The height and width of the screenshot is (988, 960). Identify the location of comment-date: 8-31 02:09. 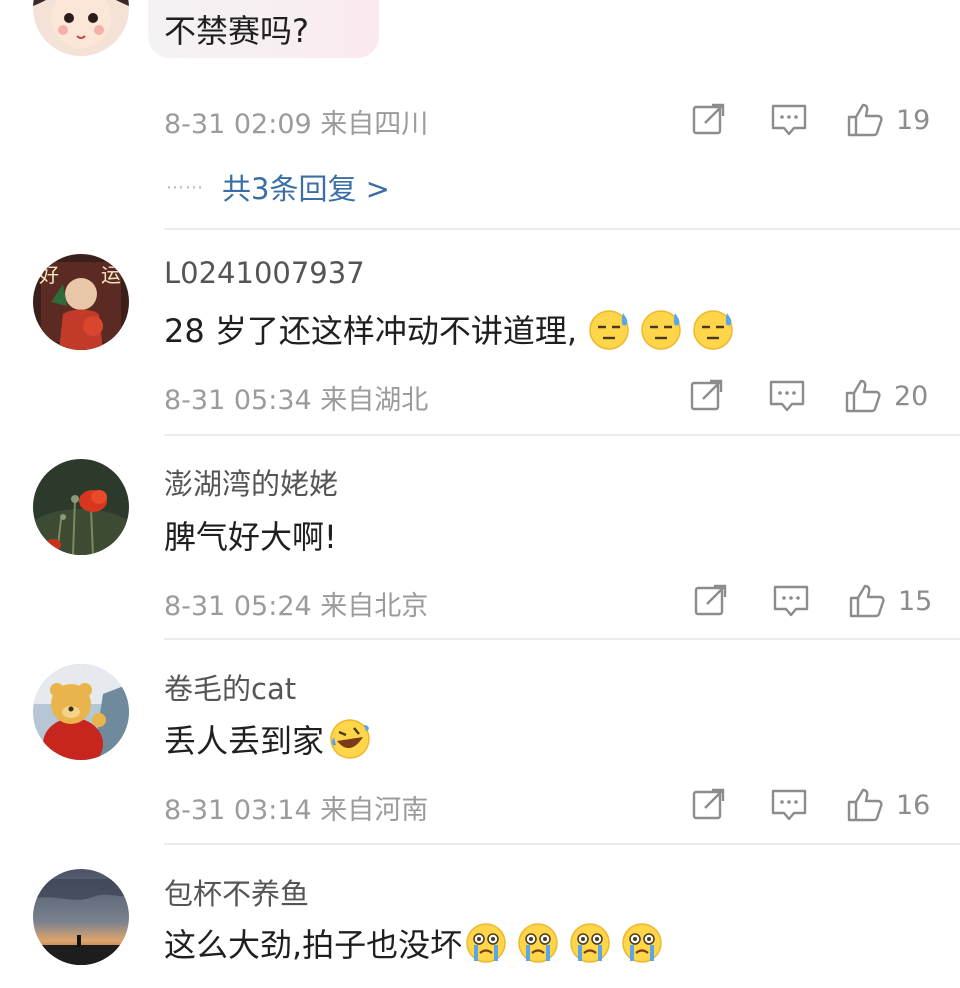
(238, 124).